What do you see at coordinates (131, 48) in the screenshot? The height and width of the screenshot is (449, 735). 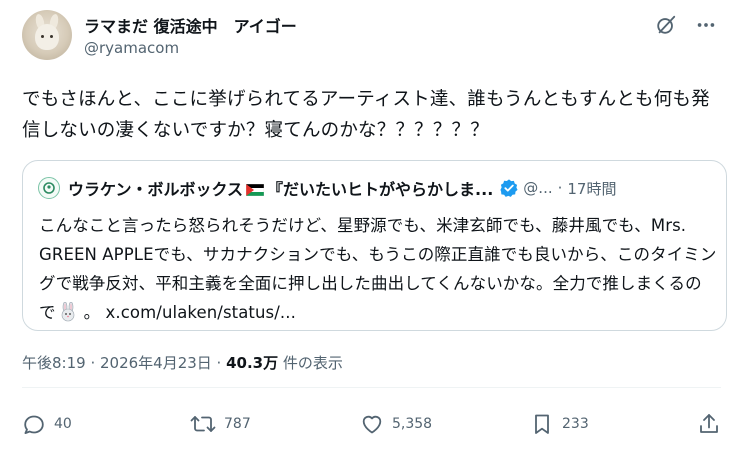 I see `author-handle: @ryamacom` at bounding box center [131, 48].